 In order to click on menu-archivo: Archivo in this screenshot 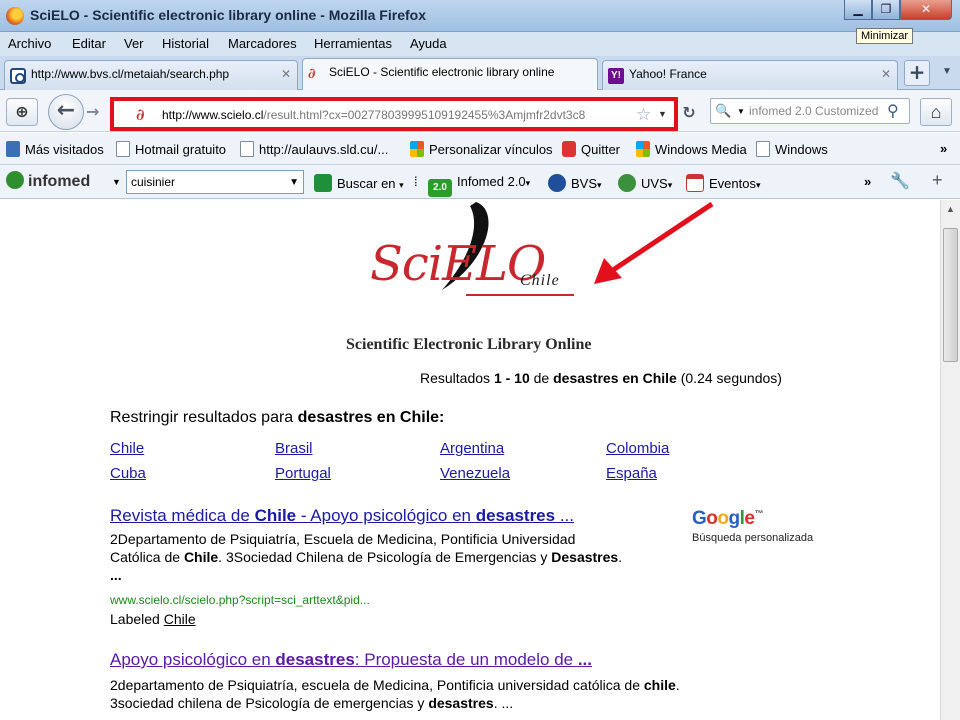, I will do `click(29, 43)`.